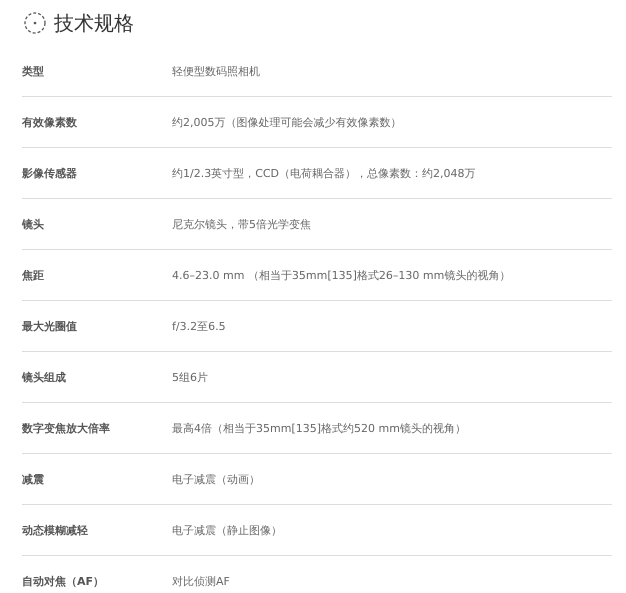  I want to click on spec-label: 动态模糊减轻, so click(55, 530).